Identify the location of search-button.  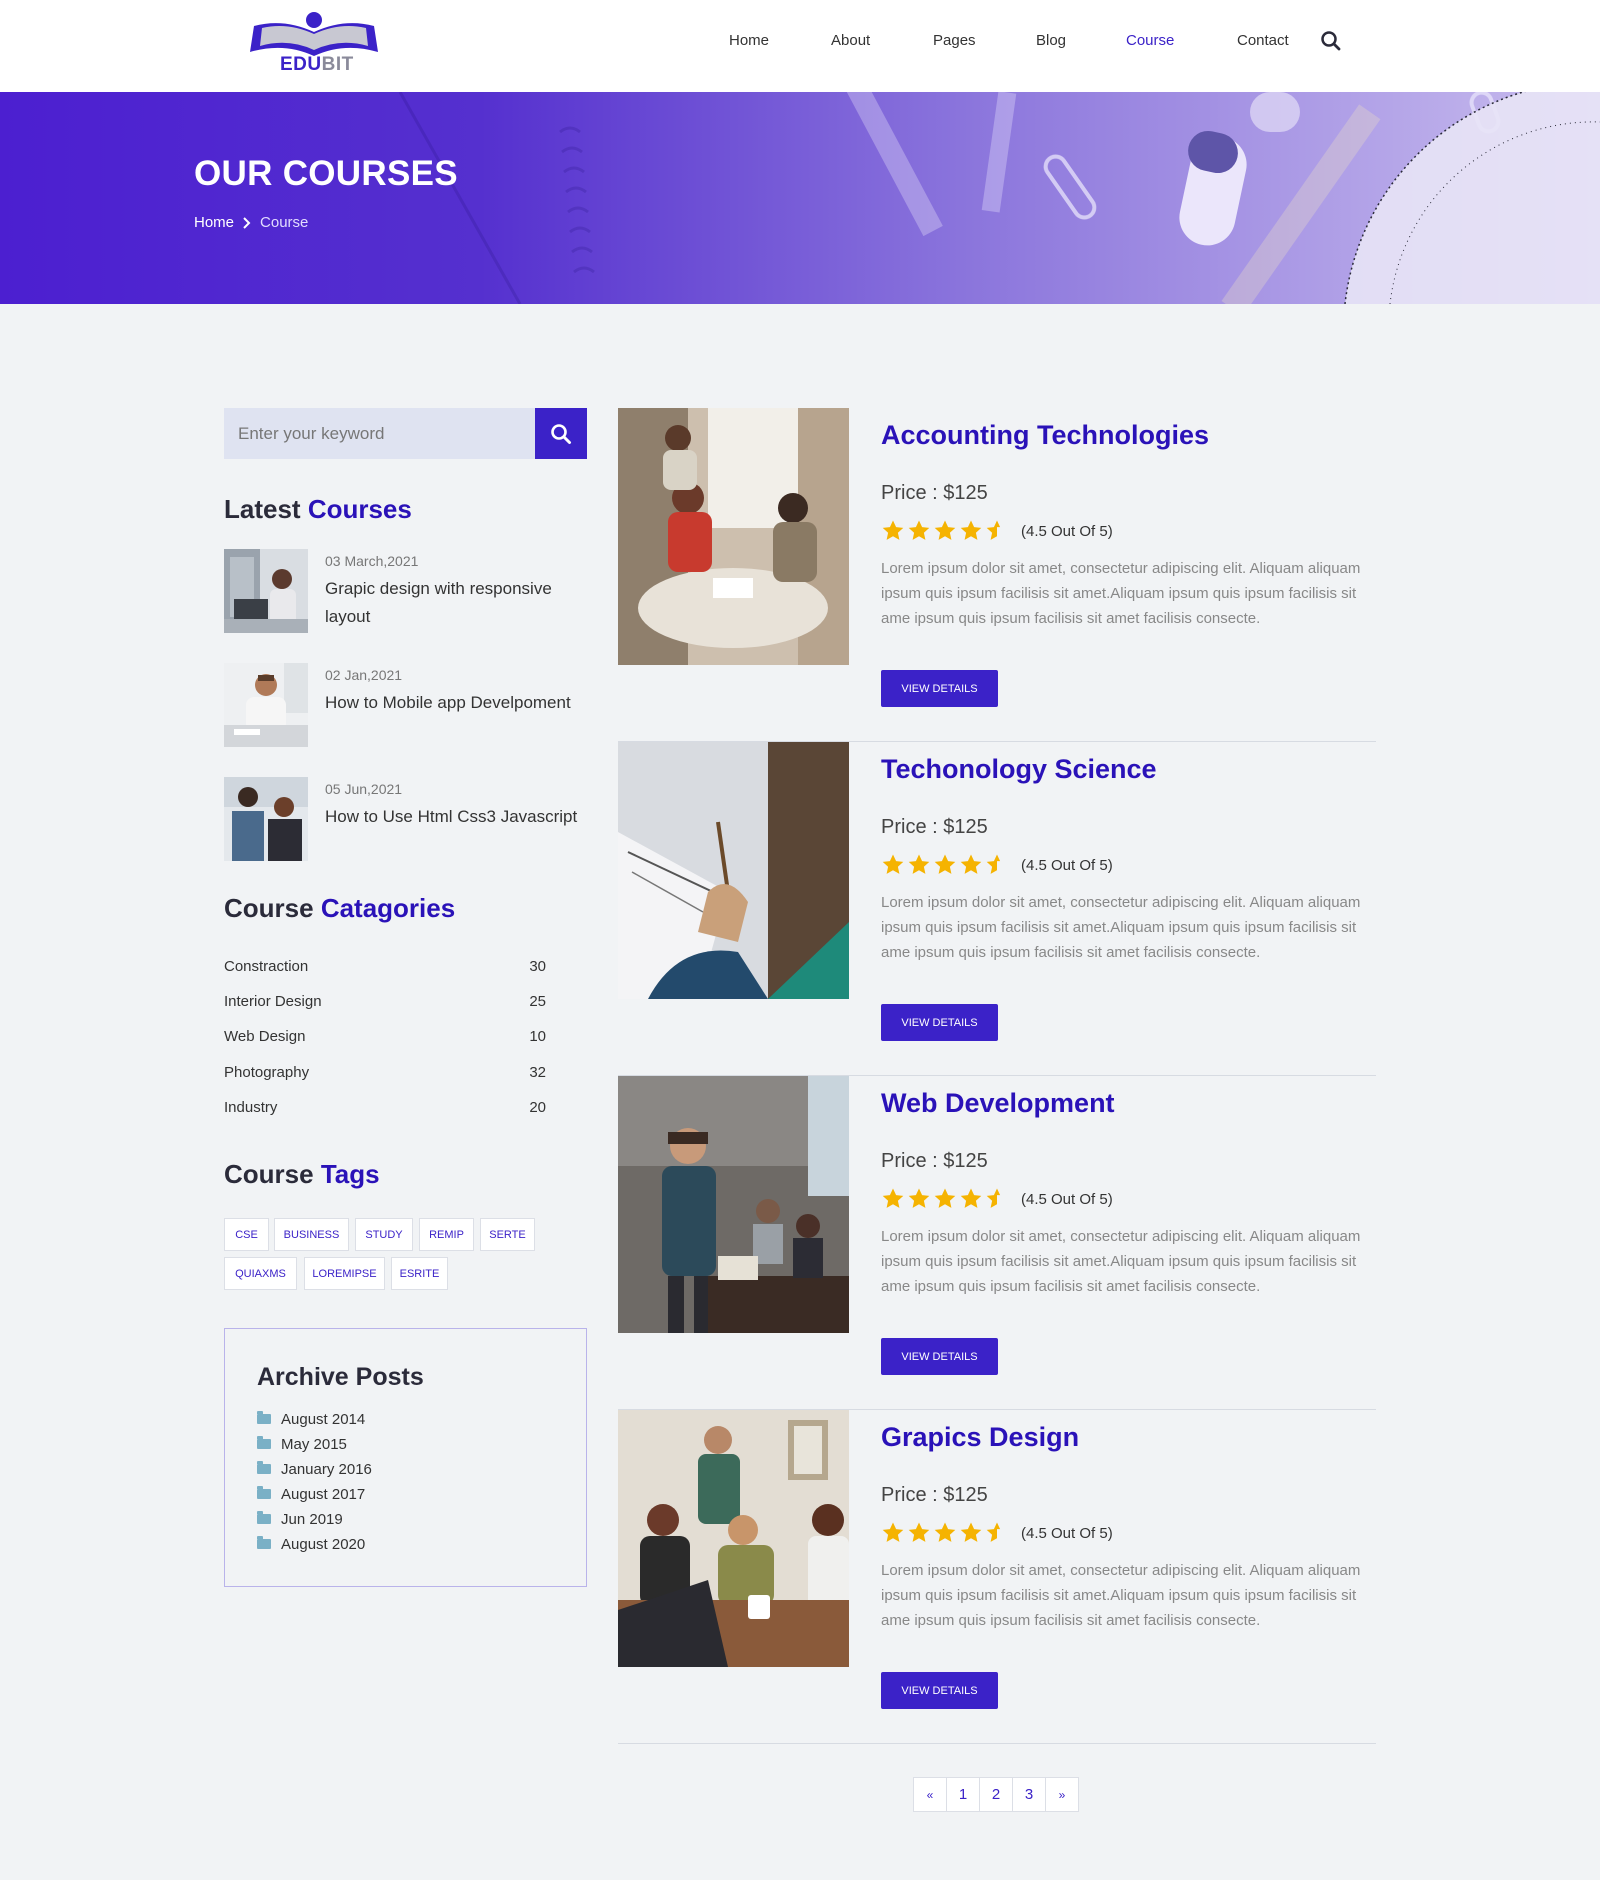
(561, 433).